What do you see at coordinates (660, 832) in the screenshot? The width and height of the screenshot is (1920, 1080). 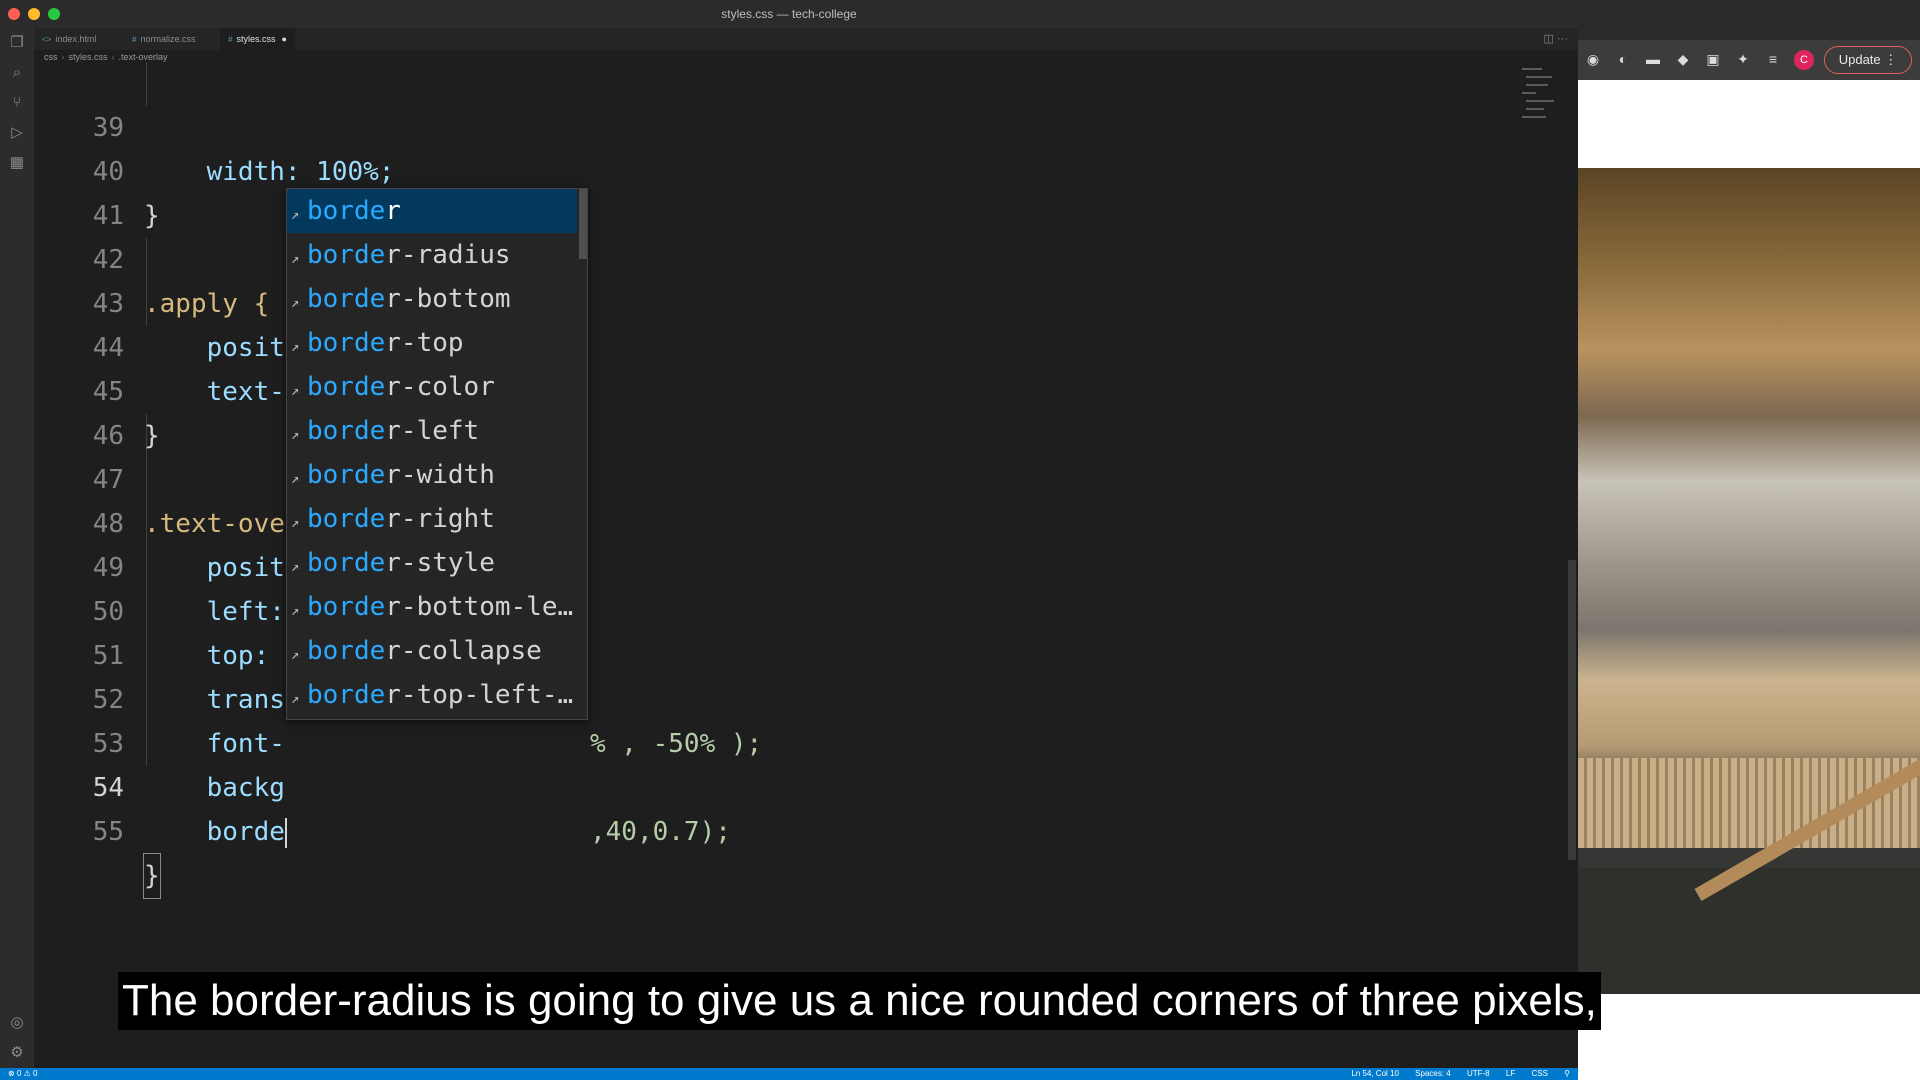 I see `code-text-tail: ,40,0.7);` at bounding box center [660, 832].